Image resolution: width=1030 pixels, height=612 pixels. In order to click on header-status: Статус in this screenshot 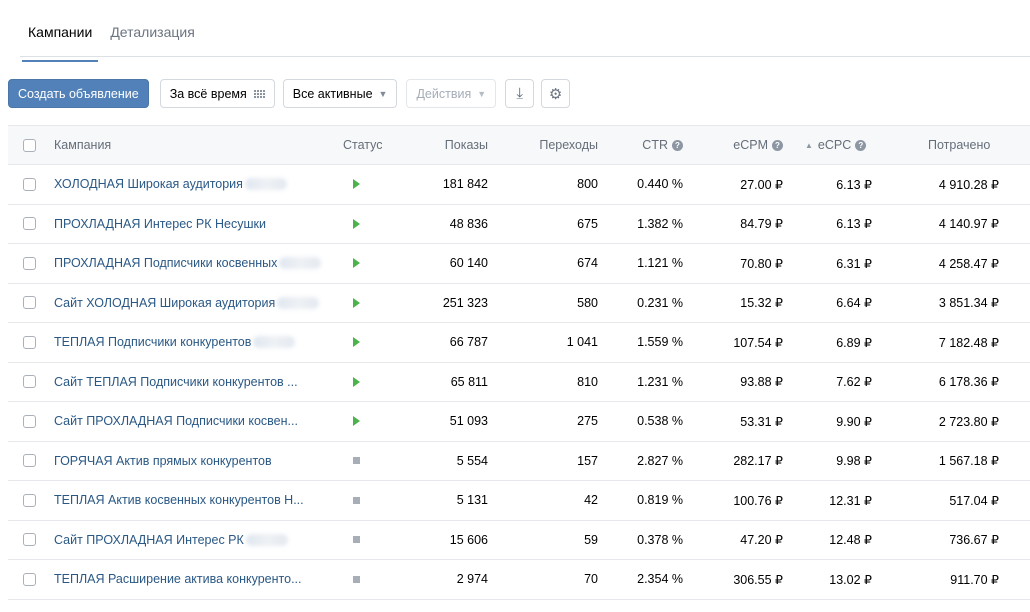, I will do `click(367, 145)`.